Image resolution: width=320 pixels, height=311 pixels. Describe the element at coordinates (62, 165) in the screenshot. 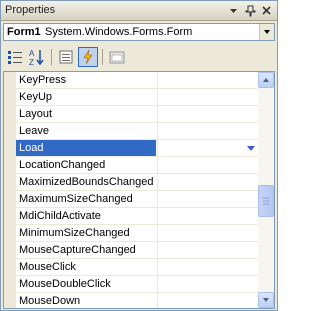

I see `event-name: LocationChanged` at that location.